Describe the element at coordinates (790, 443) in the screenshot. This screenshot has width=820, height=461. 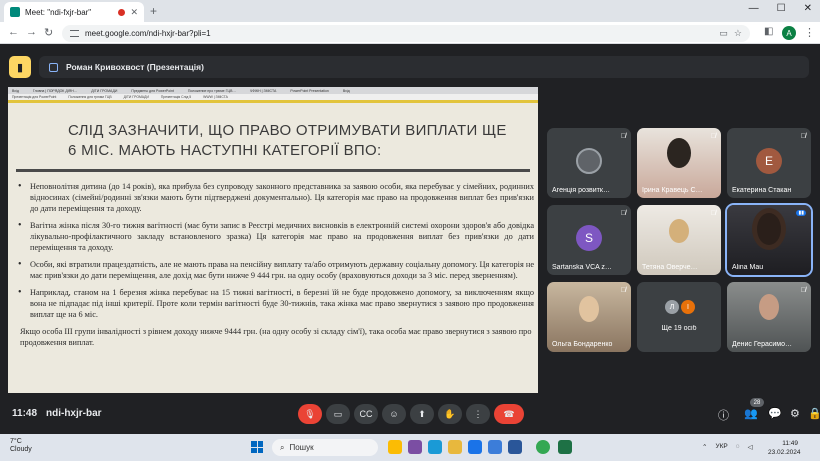
I see `clock-time: 11:49` at that location.